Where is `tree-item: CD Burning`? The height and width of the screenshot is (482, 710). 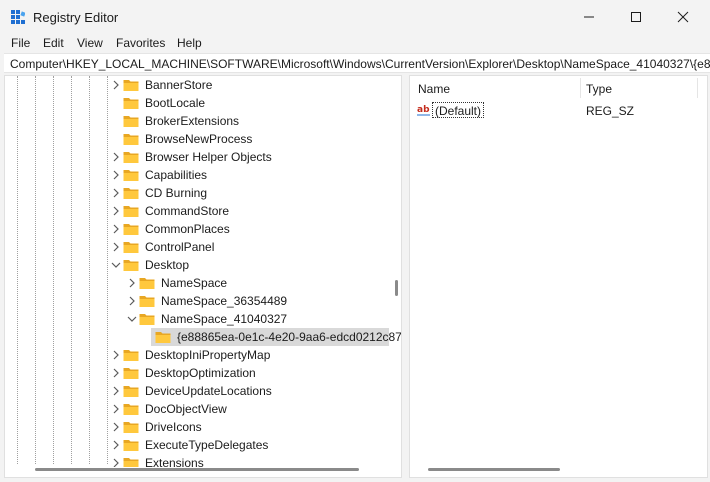 tree-item: CD Burning is located at coordinates (197, 193).